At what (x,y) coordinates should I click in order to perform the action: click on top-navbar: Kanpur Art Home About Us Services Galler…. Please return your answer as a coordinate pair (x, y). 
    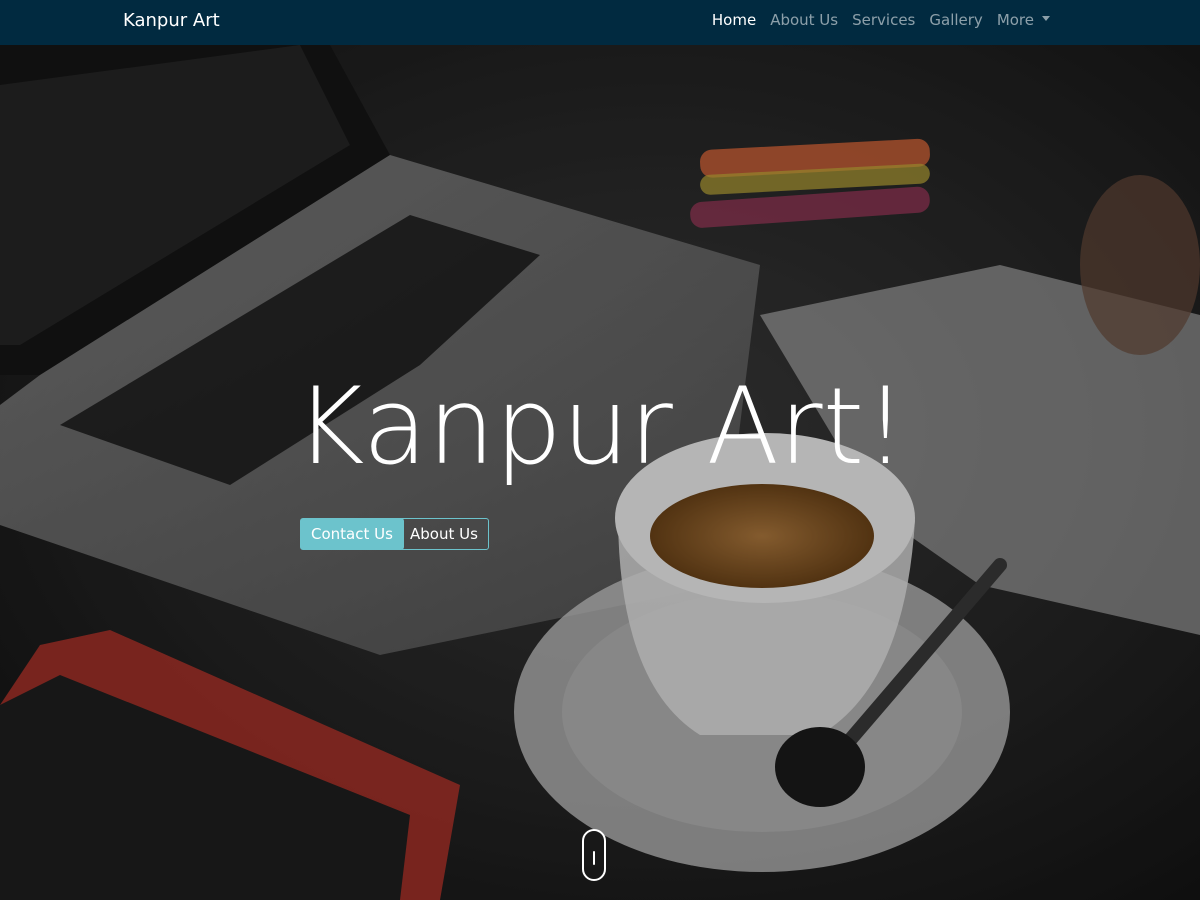
    Looking at the image, I should click on (600, 22).